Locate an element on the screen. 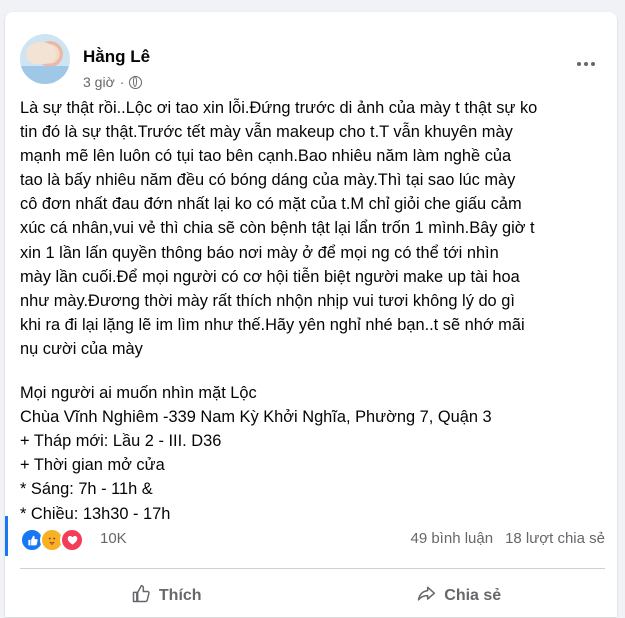 This screenshot has width=625, height=618. engagement-stats: 49 bình luận 18 lượt chia sẻ is located at coordinates (507, 538).